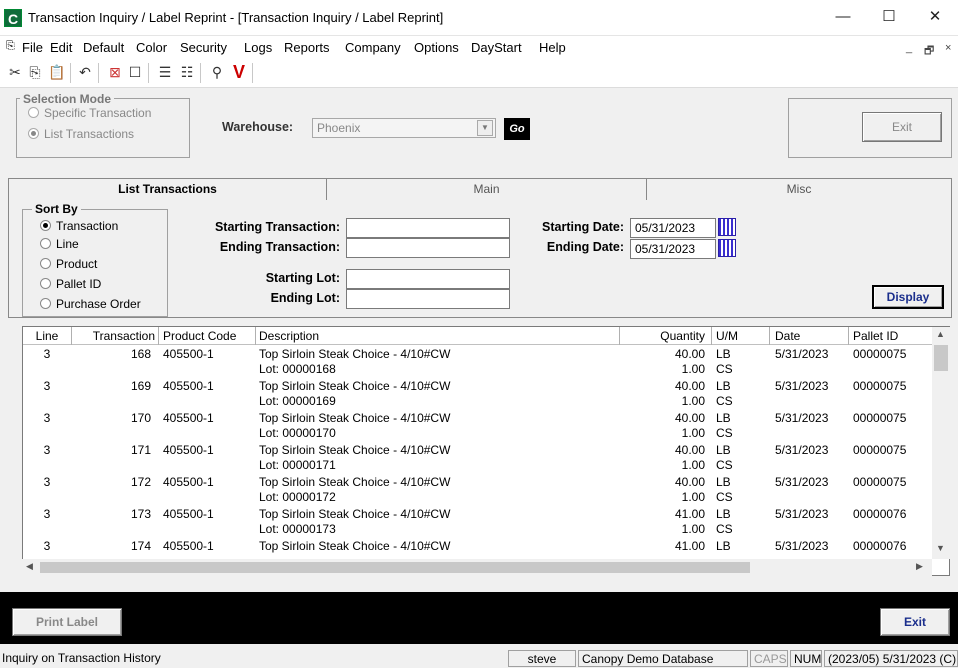 Image resolution: width=958 pixels, height=668 pixels. I want to click on radio-label: Transaction, so click(87, 226).